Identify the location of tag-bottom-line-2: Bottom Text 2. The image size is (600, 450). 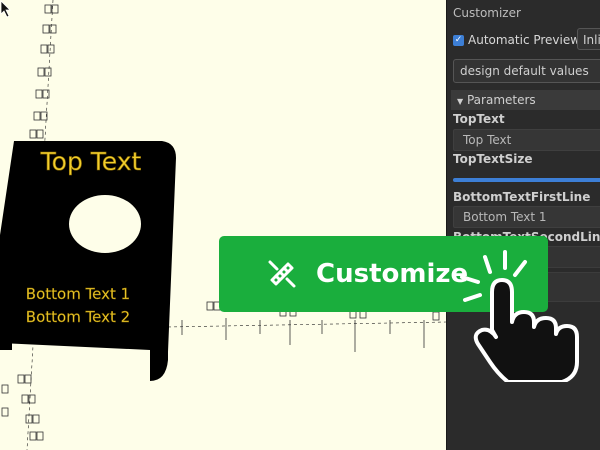
(78, 317).